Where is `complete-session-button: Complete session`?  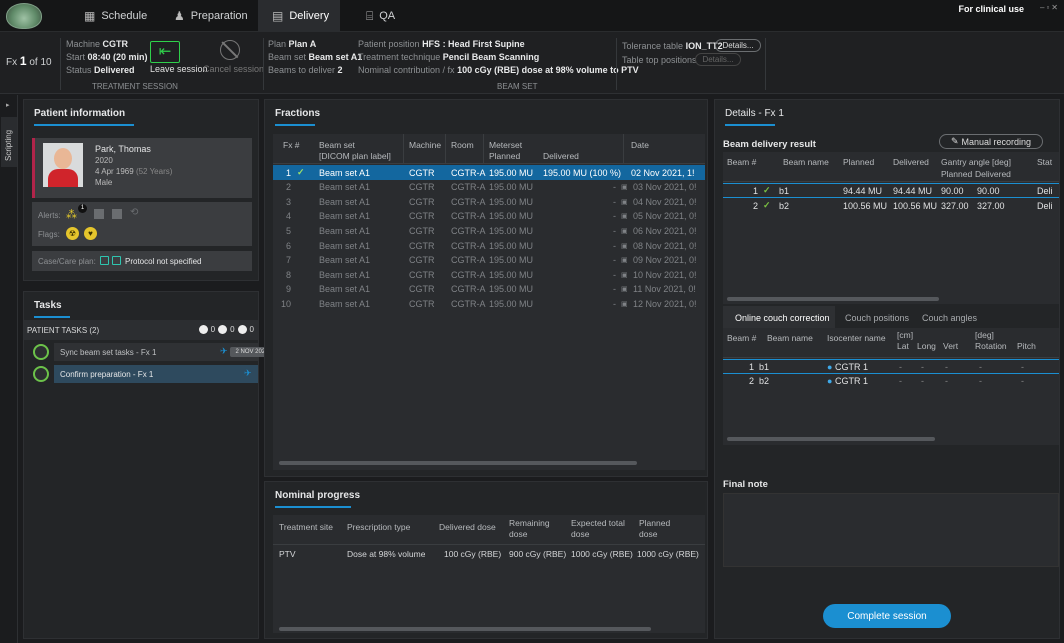
complete-session-button: Complete session is located at coordinates (887, 616).